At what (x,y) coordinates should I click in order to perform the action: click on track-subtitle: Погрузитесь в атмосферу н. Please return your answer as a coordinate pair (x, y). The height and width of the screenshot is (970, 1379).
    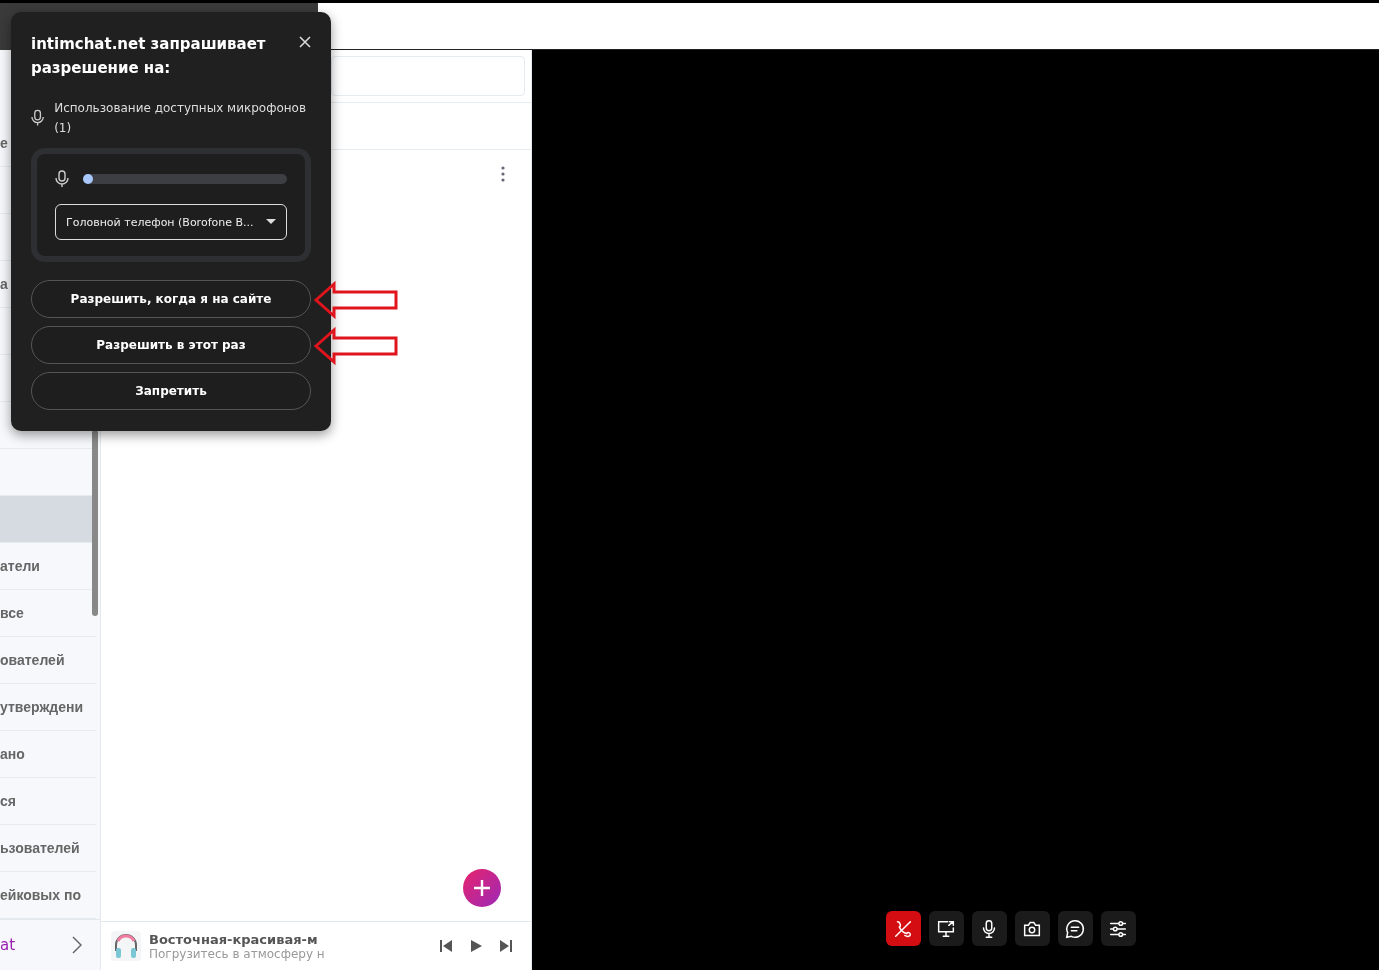
    Looking at the image, I should click on (237, 953).